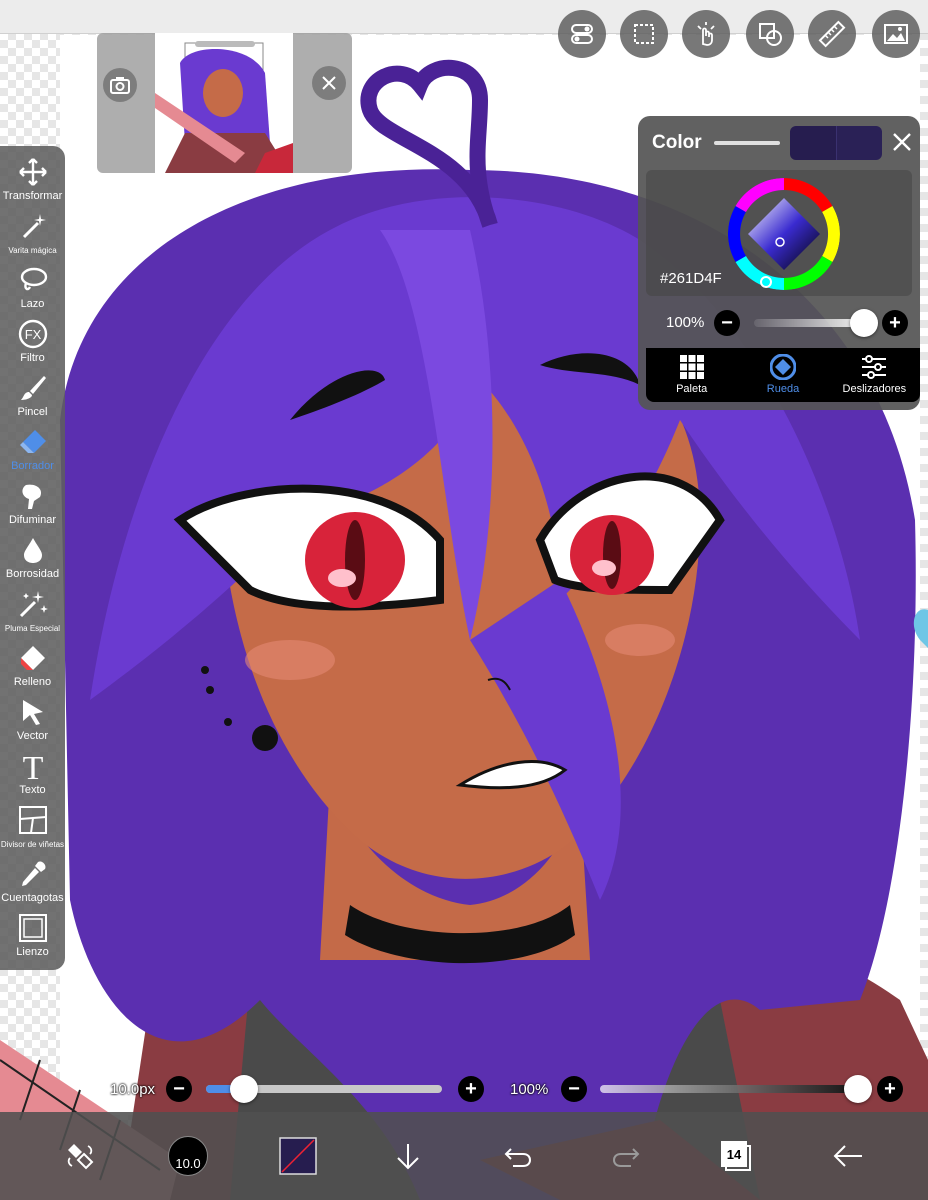 The image size is (928, 1200). What do you see at coordinates (692, 389) in the screenshot?
I see `tab-label: Paleta` at bounding box center [692, 389].